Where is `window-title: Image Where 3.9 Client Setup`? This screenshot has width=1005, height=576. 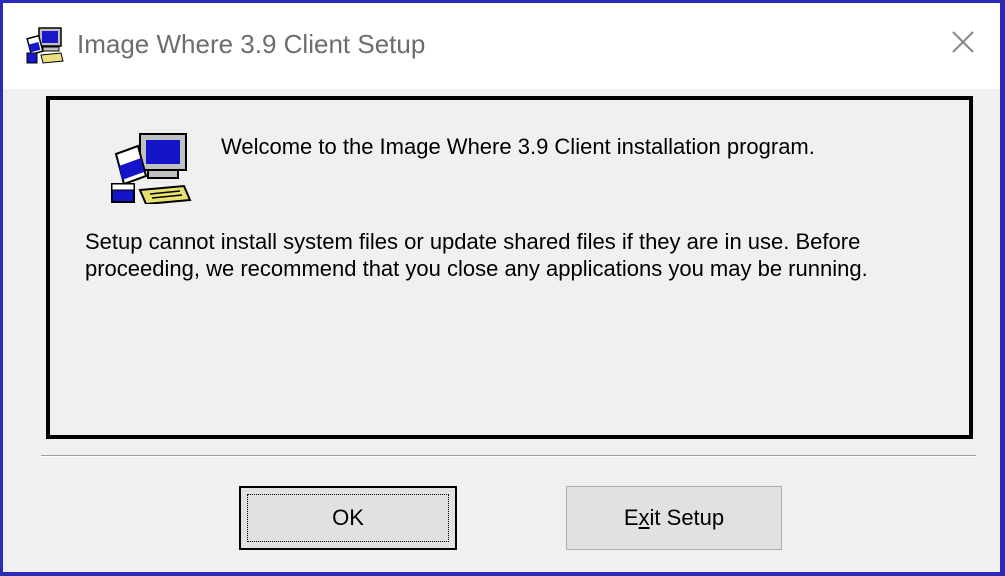 window-title: Image Where 3.9 Client Setup is located at coordinates (251, 44).